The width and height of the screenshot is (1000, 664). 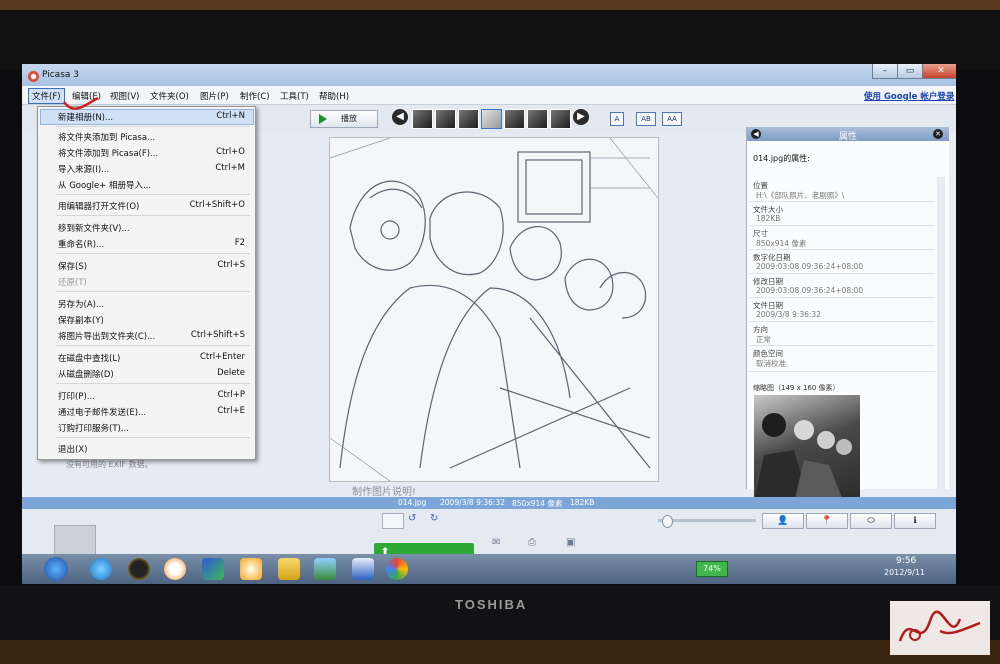 What do you see at coordinates (101, 569) in the screenshot?
I see `ie-icon` at bounding box center [101, 569].